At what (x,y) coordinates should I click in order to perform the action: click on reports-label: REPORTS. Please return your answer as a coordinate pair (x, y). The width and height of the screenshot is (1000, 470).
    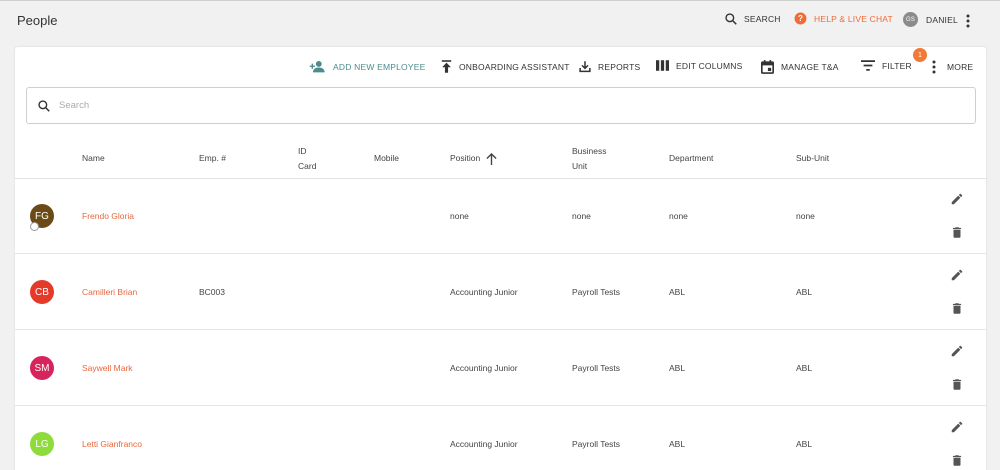
    Looking at the image, I should click on (619, 66).